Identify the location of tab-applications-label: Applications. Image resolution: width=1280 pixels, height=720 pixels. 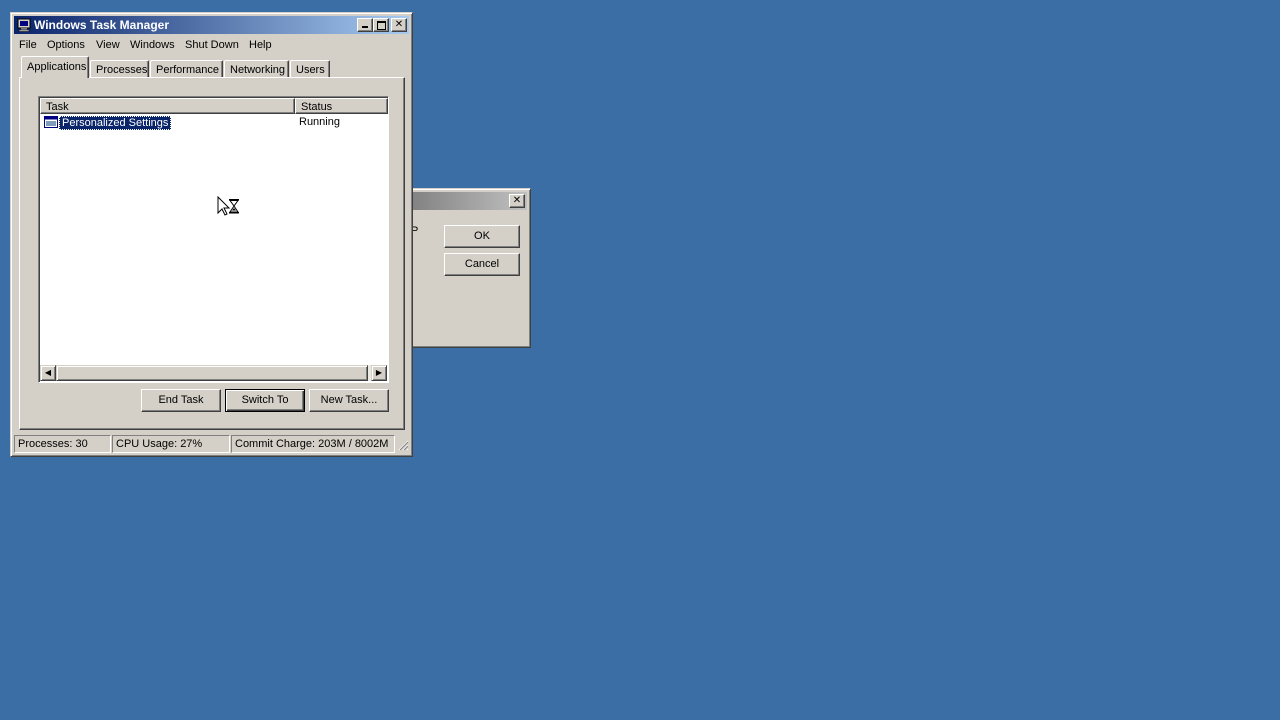
(57, 67).